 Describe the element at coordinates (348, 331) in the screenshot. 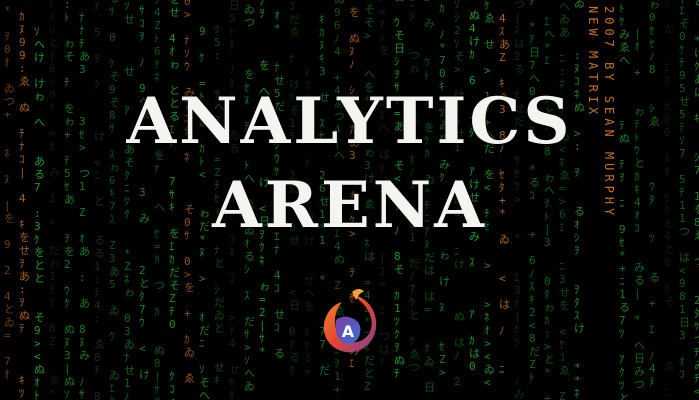

I see `logo-letter: A` at that location.